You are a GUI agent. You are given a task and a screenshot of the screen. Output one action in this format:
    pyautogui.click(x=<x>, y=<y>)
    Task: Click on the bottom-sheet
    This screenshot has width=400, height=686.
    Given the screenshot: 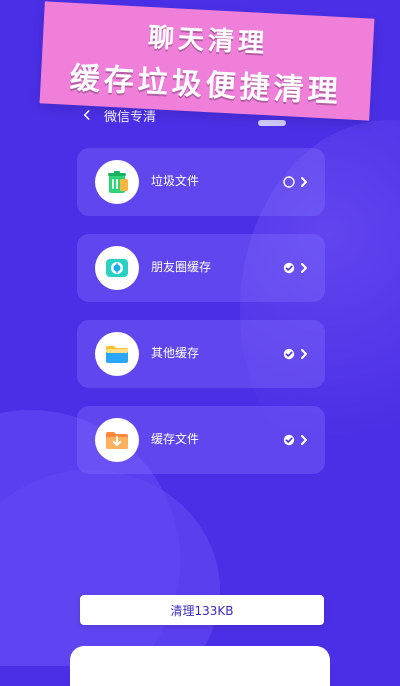 What is the action you would take?
    pyautogui.click(x=200, y=666)
    